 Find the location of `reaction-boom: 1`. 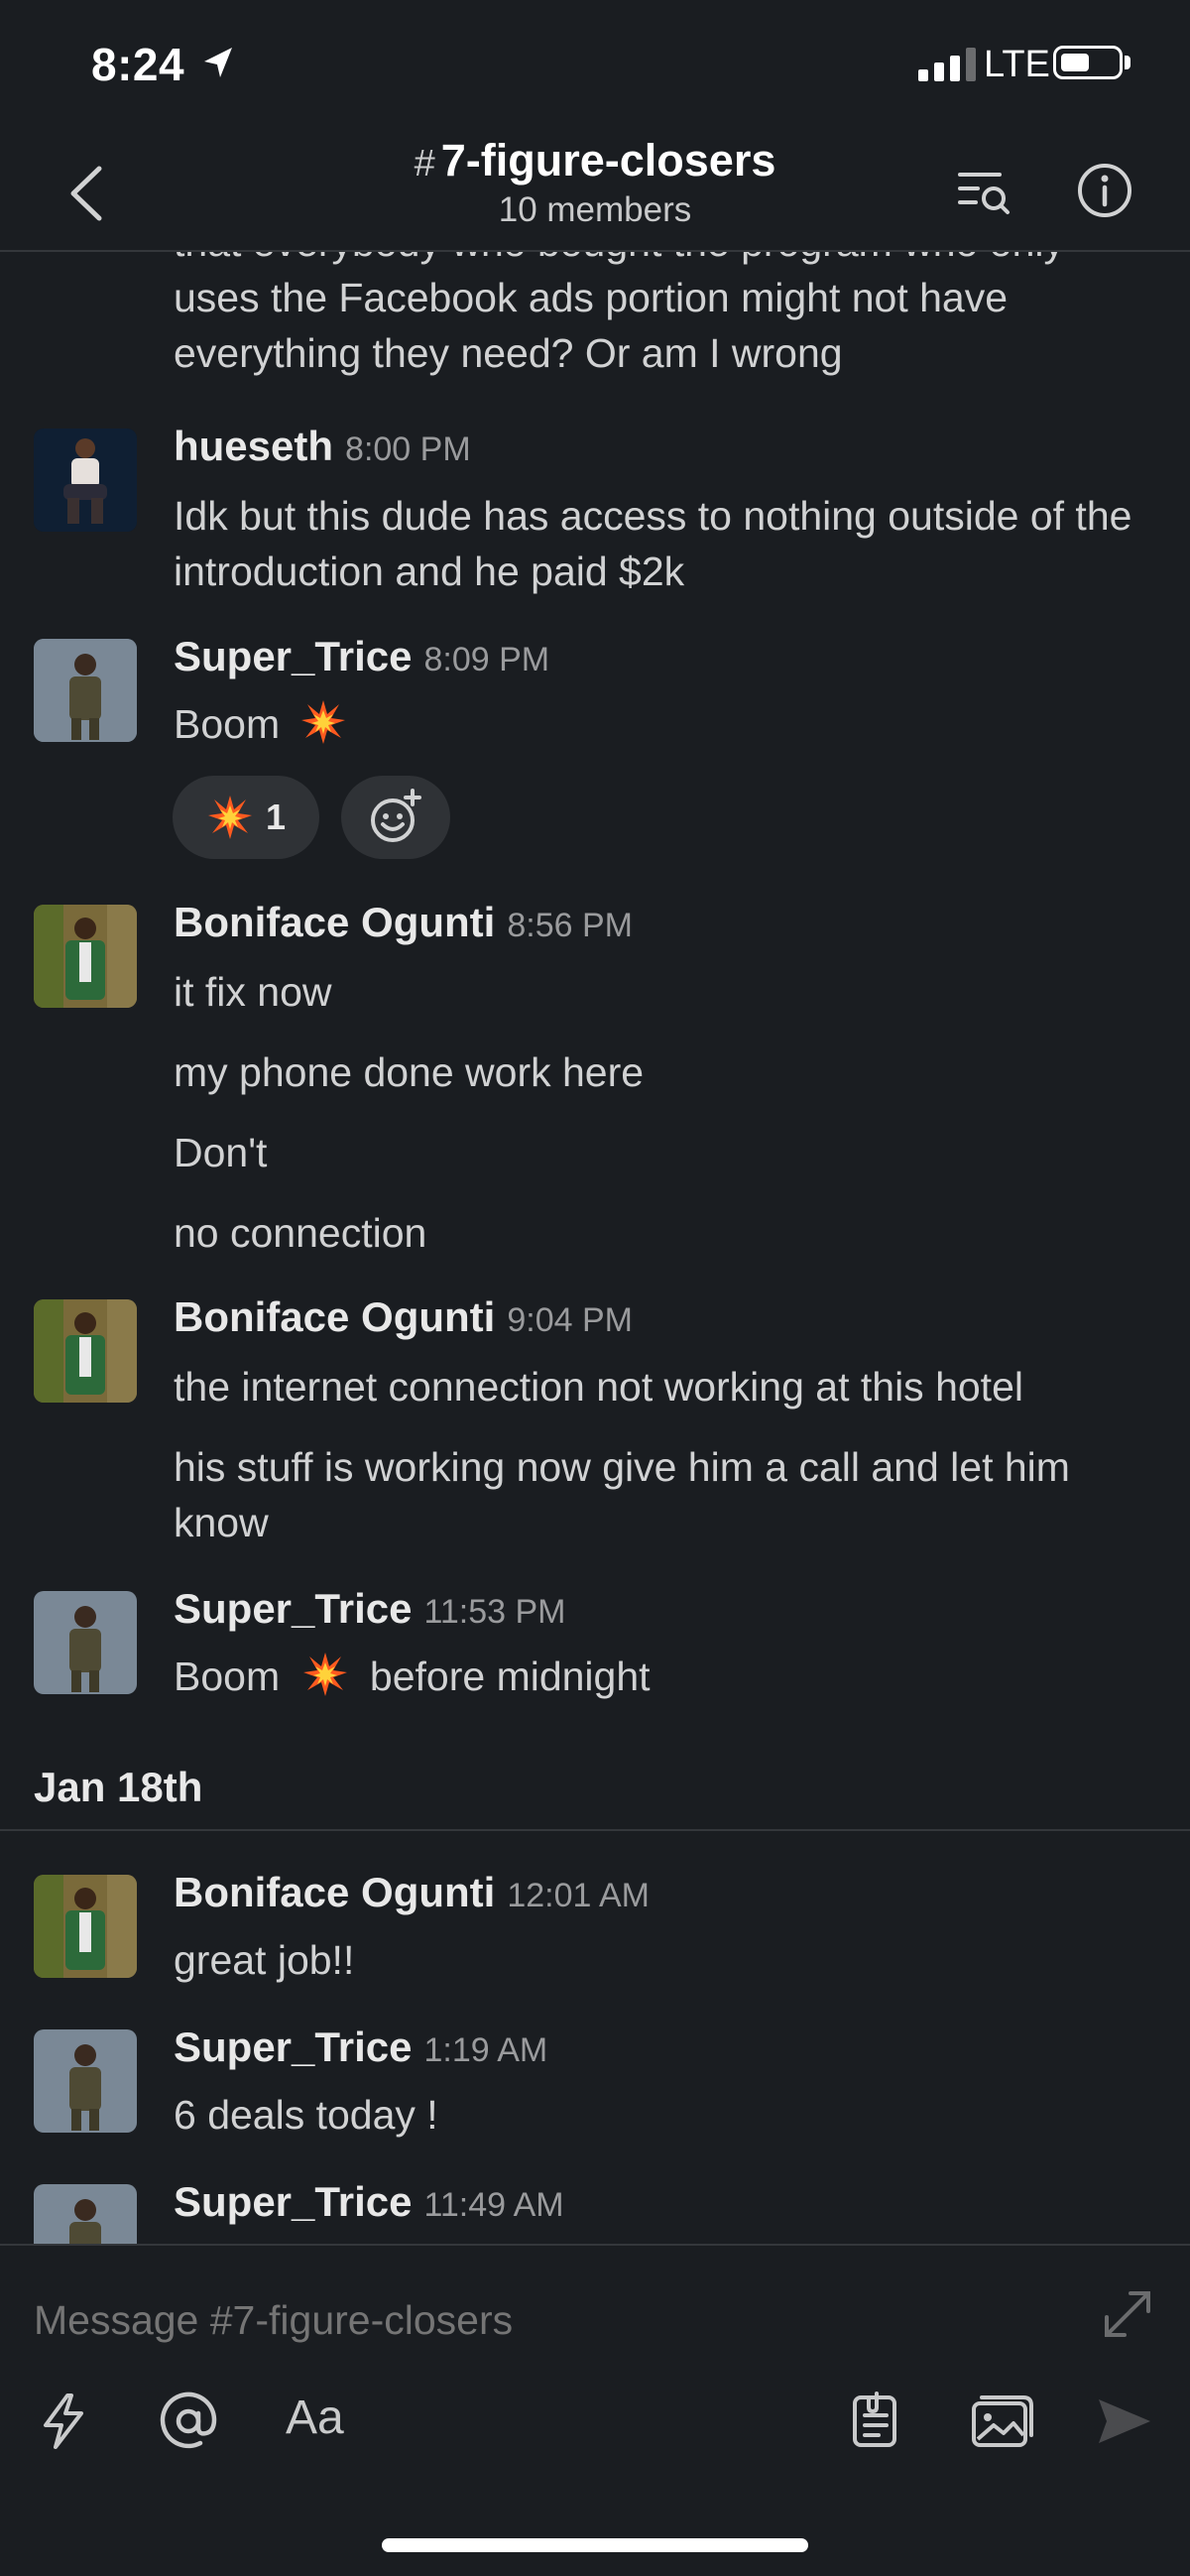

reaction-boom: 1 is located at coordinates (246, 817).